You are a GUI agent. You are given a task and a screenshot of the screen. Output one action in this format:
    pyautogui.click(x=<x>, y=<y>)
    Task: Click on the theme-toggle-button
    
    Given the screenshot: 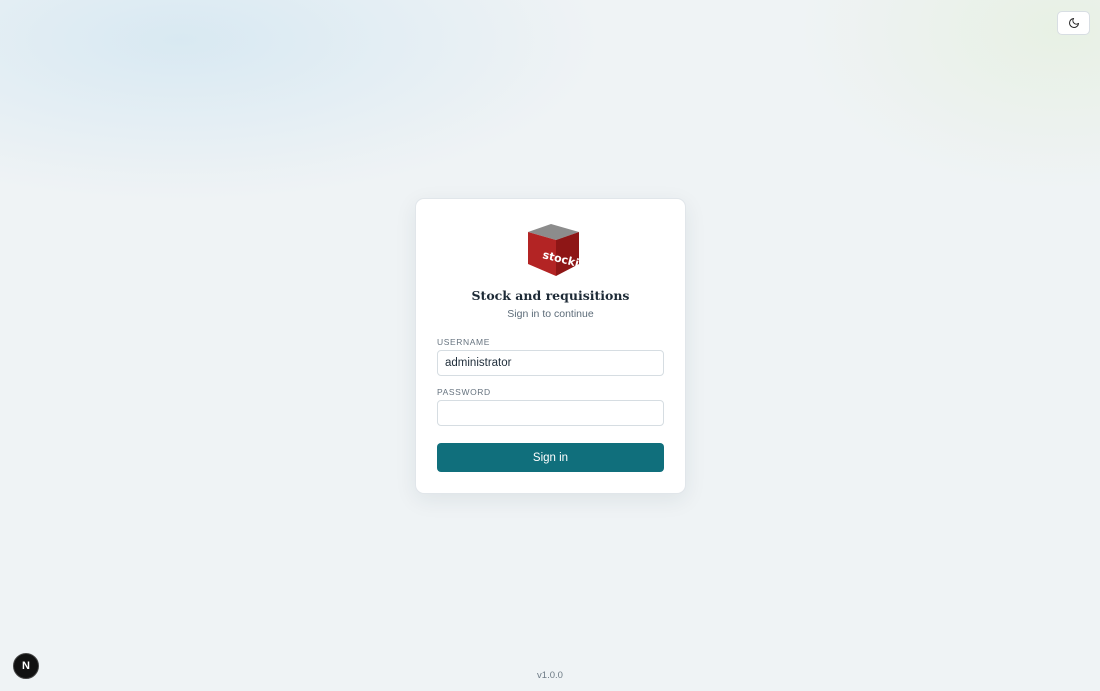 What is the action you would take?
    pyautogui.click(x=1073, y=23)
    